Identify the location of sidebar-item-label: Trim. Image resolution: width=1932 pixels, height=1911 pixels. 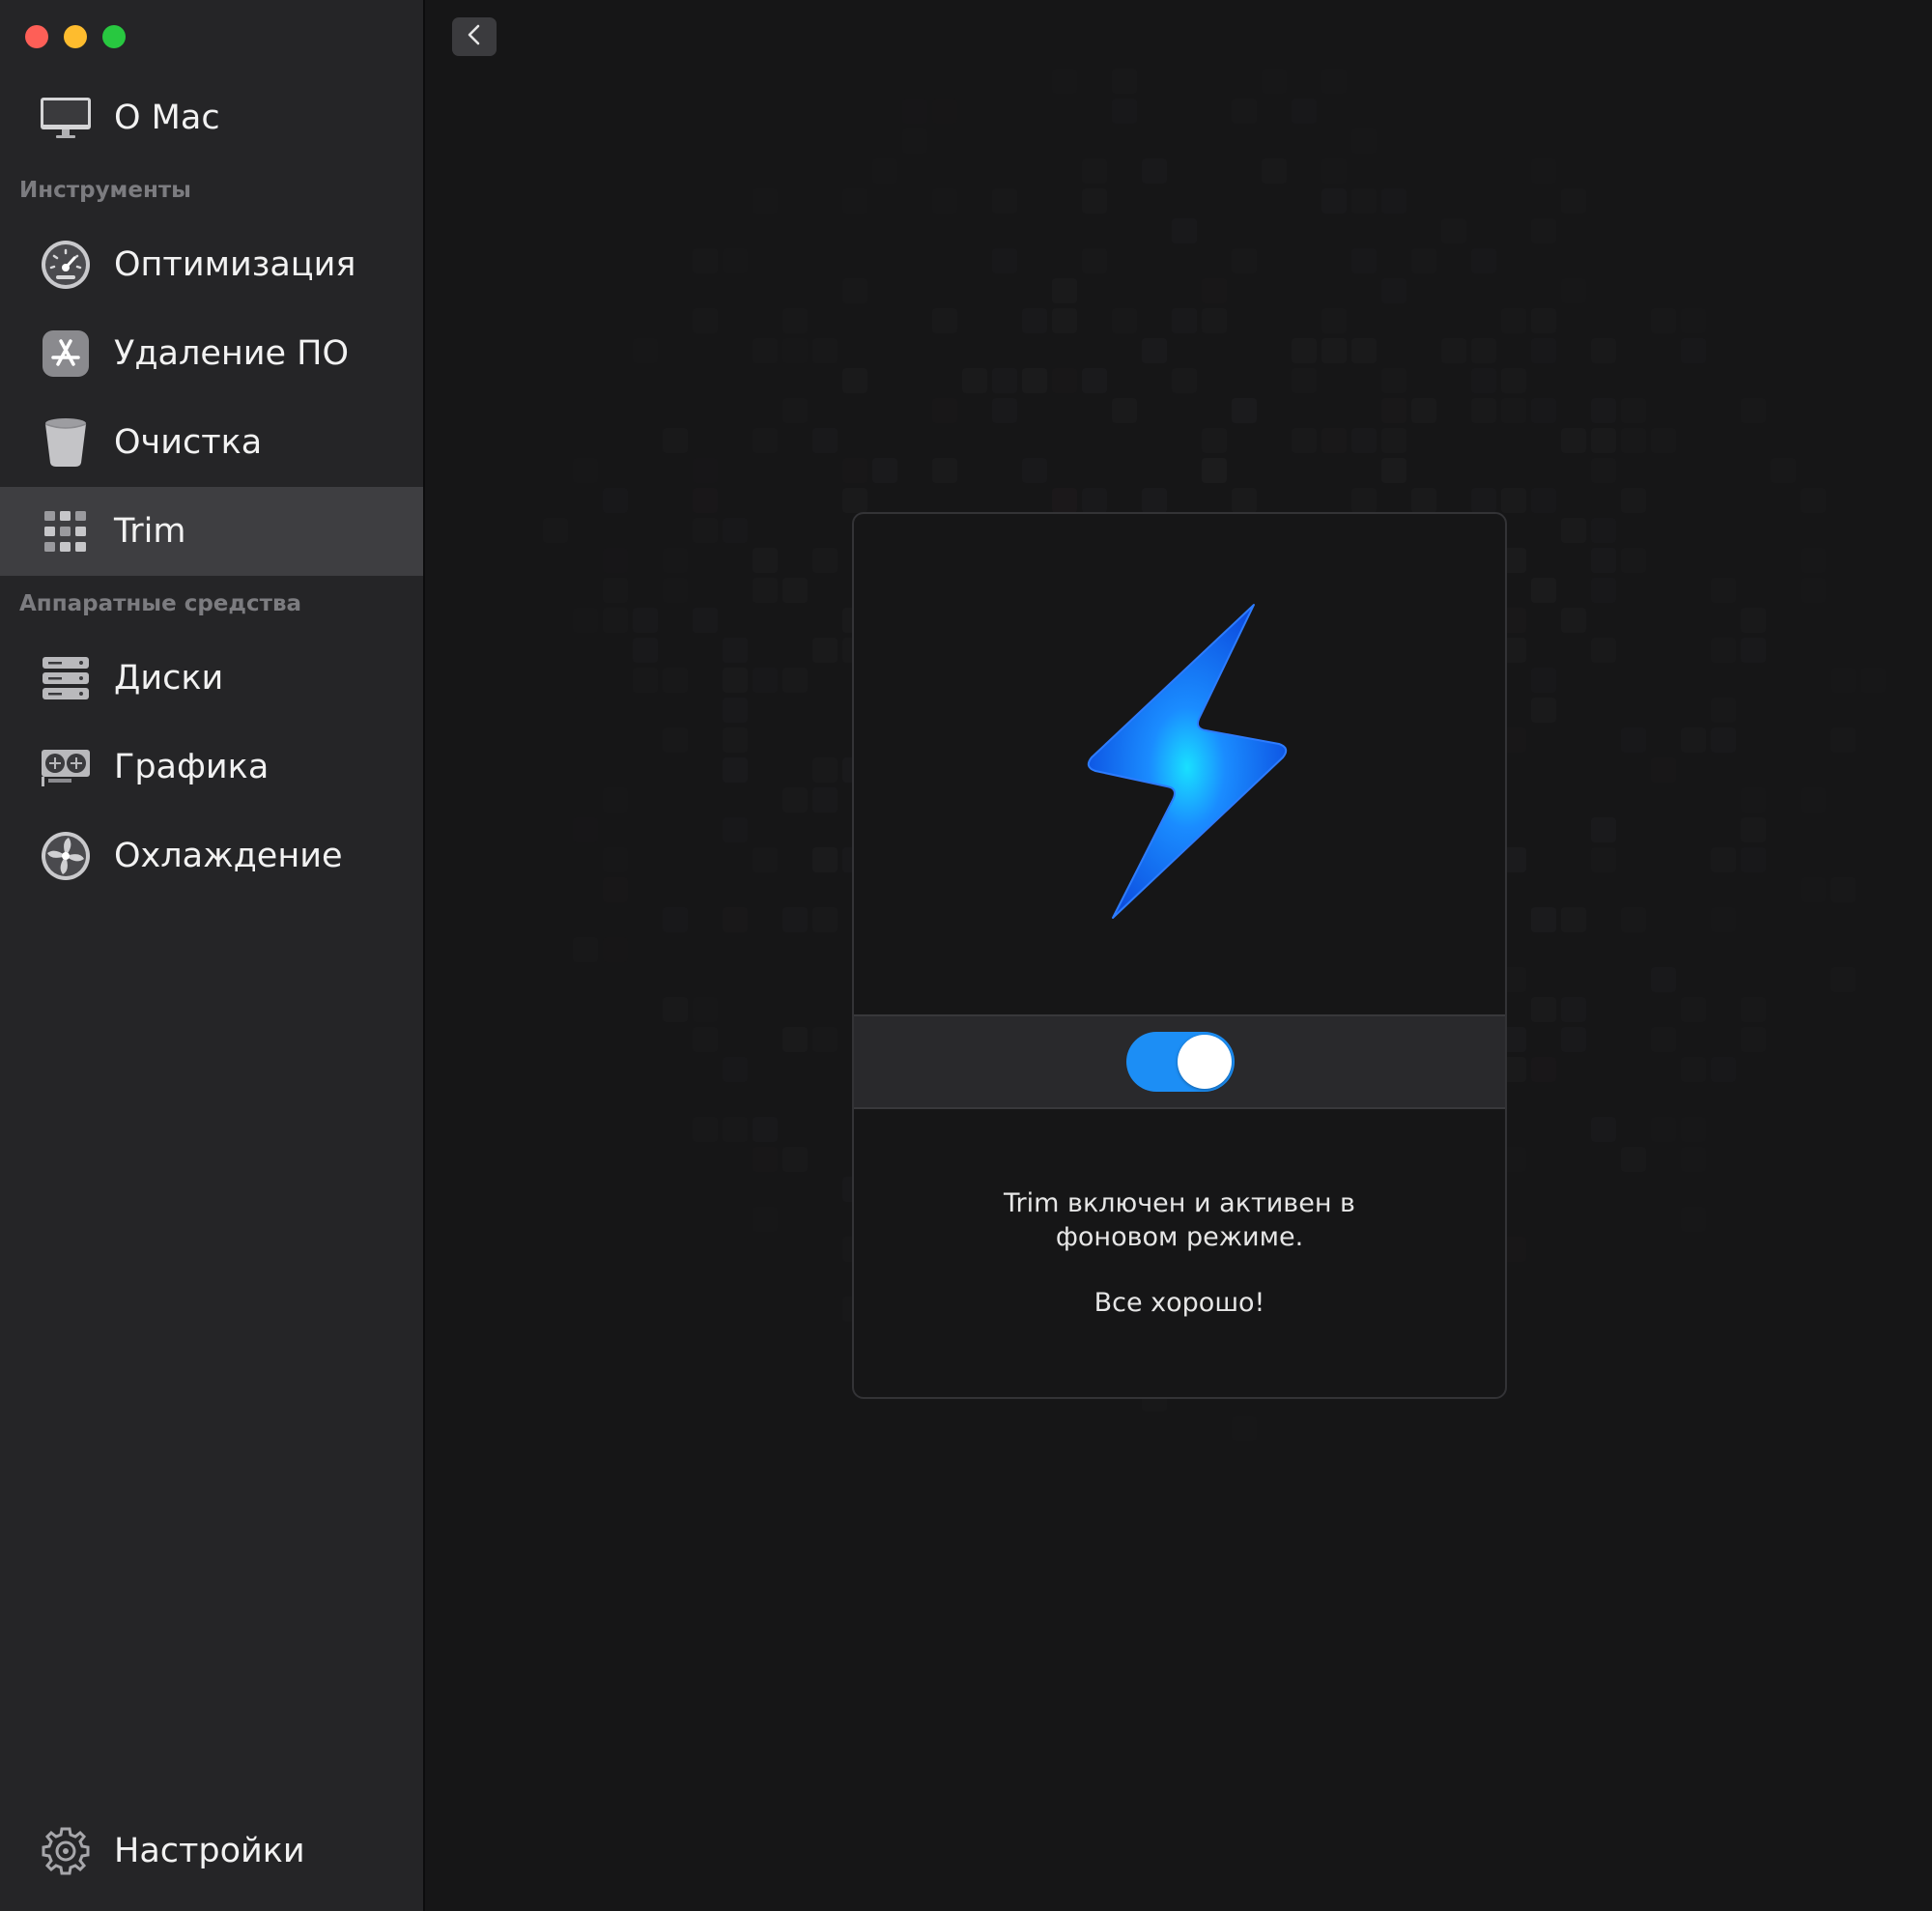
(150, 531).